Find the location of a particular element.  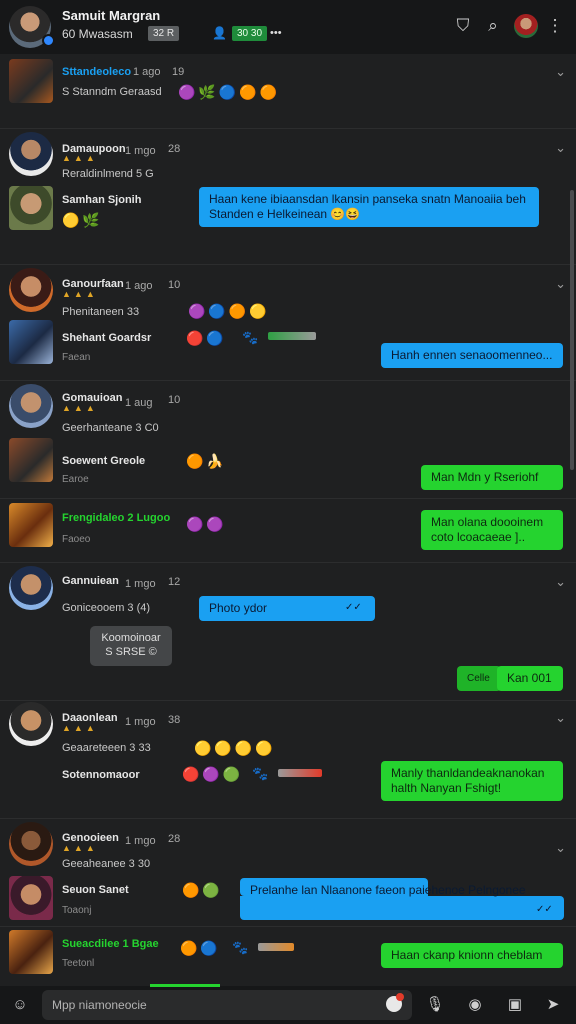

sender-name: Frengidaleo 2 Lugoo is located at coordinates (116, 518).